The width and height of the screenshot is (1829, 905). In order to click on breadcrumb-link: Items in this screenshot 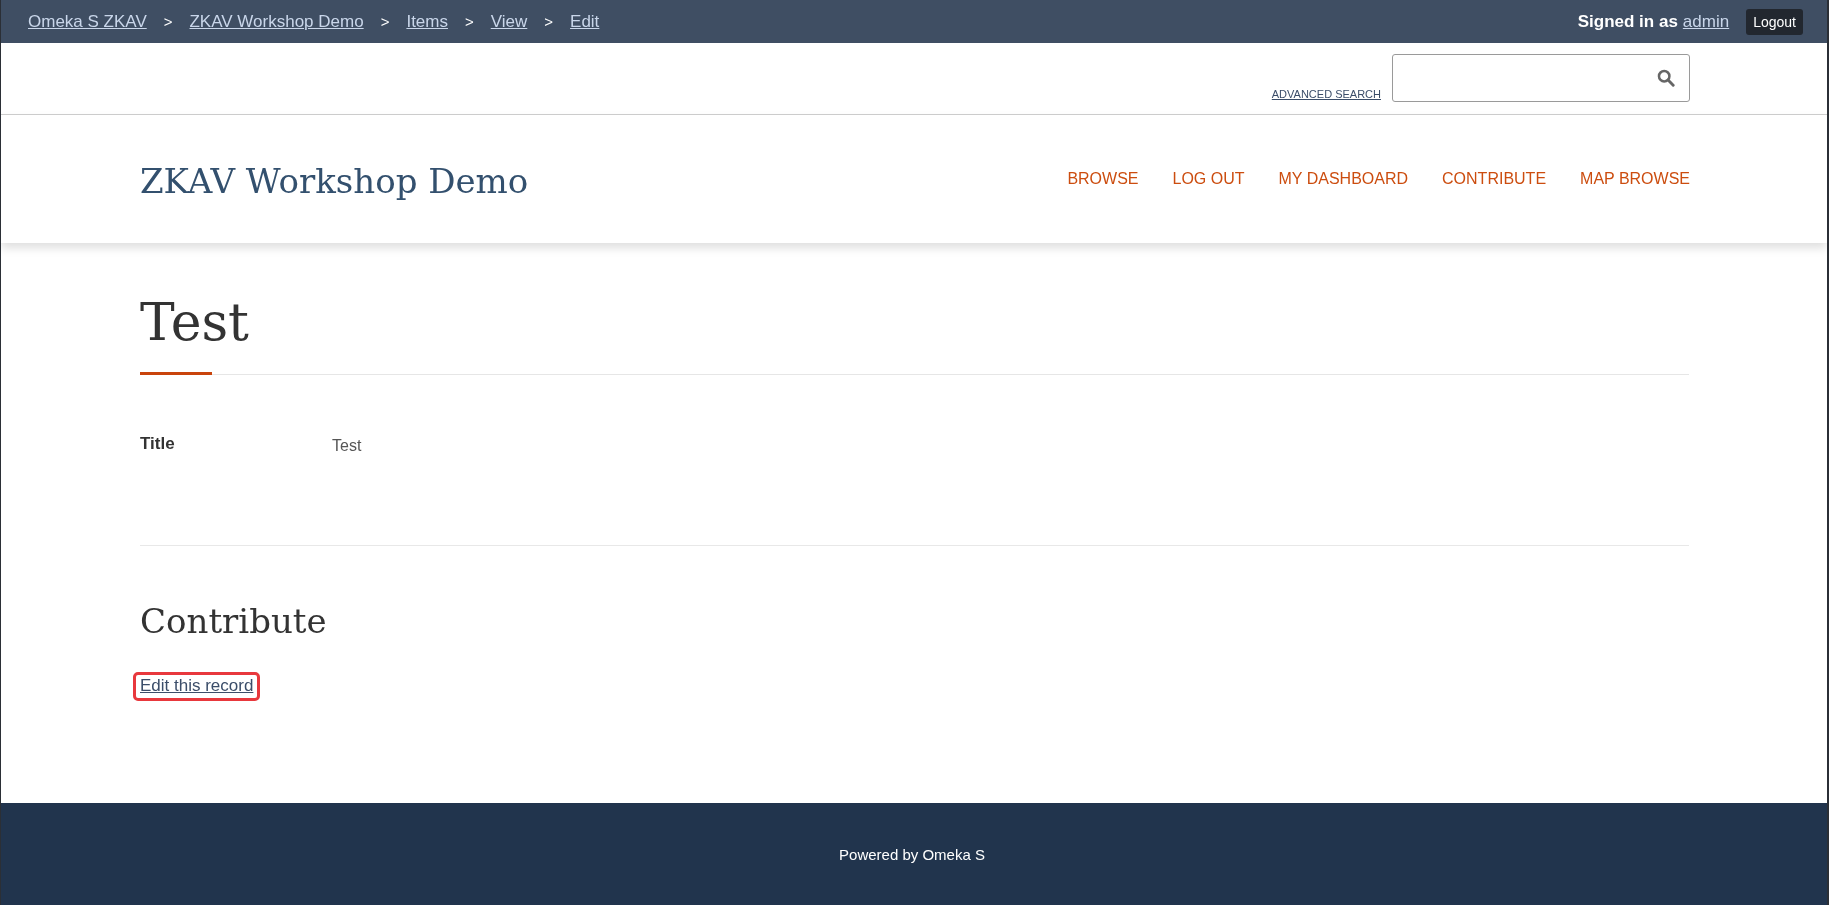, I will do `click(427, 21)`.